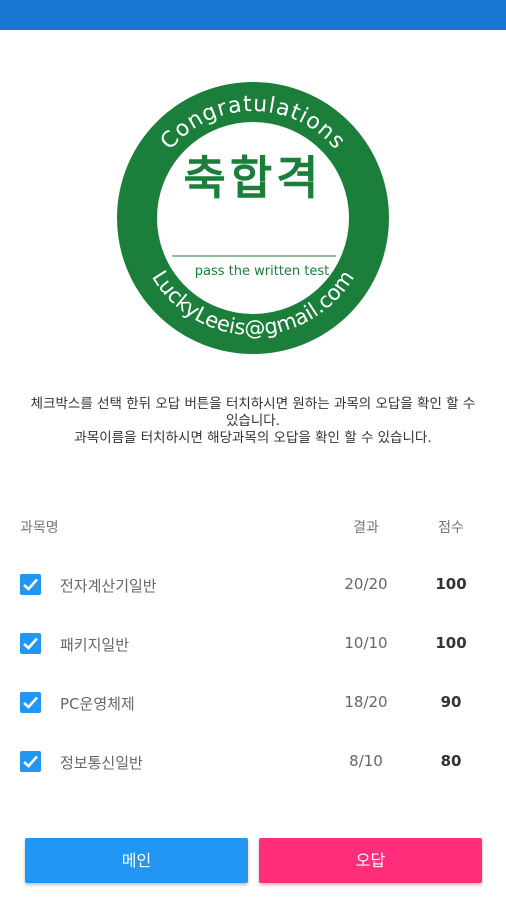  I want to click on seal-center-text: 축합격, so click(253, 178).